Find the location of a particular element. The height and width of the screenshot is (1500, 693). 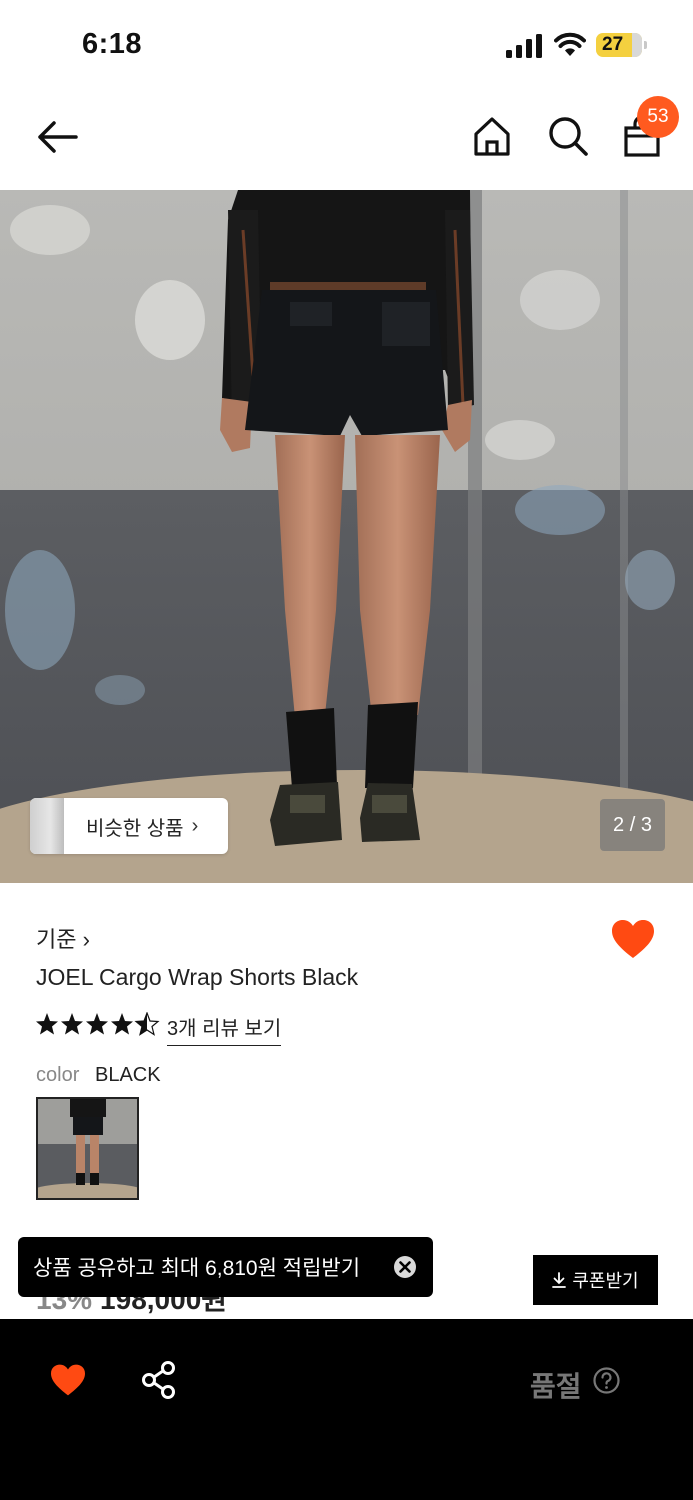

reviews-link: 3개 리뷰 보기 is located at coordinates (224, 1029).